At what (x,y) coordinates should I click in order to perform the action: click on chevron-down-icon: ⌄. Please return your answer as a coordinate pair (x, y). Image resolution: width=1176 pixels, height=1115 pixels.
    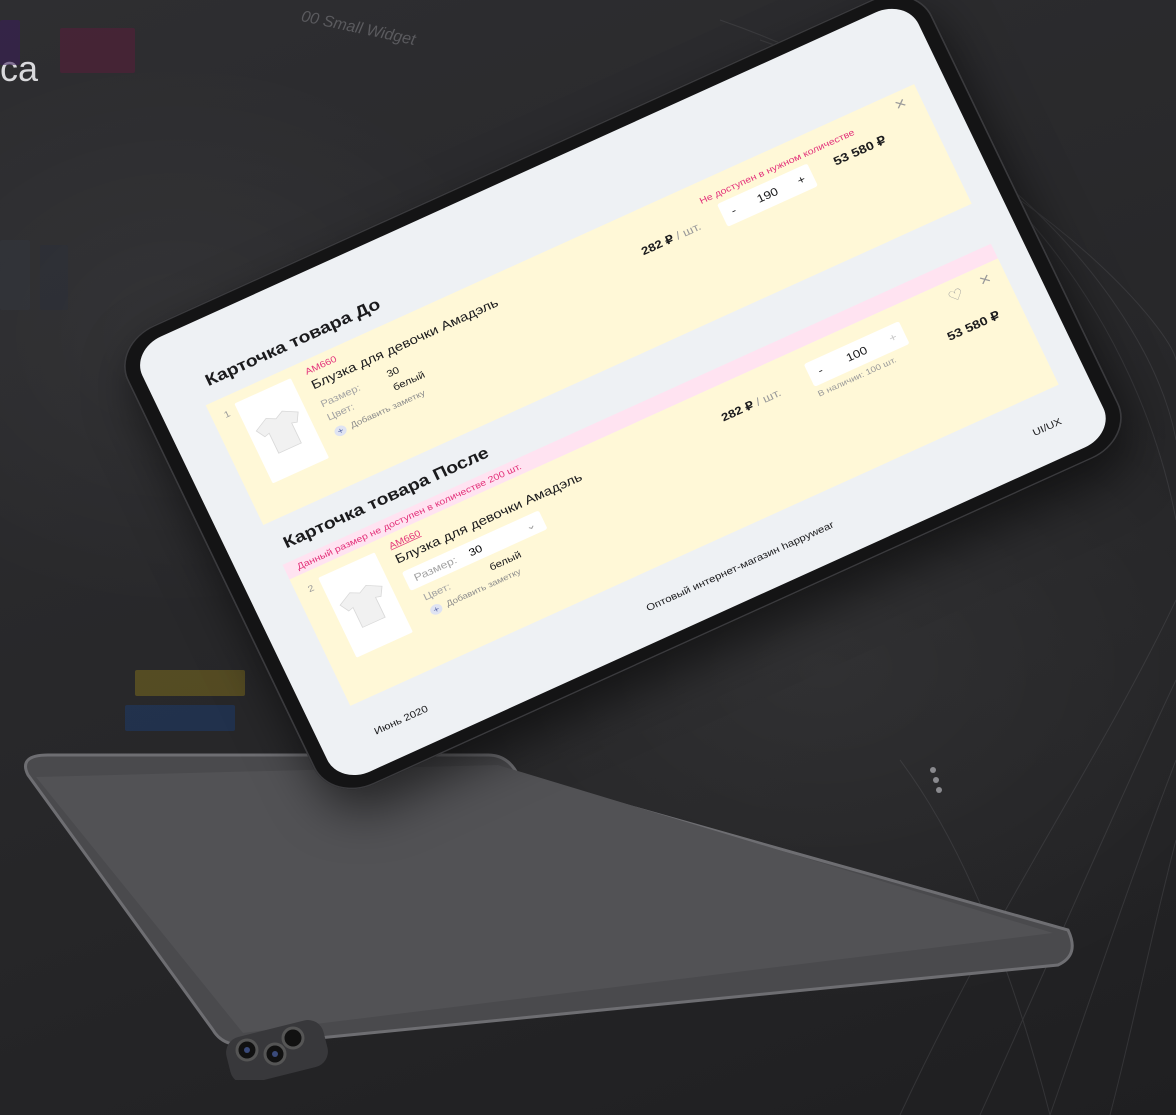
    Looking at the image, I should click on (530, 525).